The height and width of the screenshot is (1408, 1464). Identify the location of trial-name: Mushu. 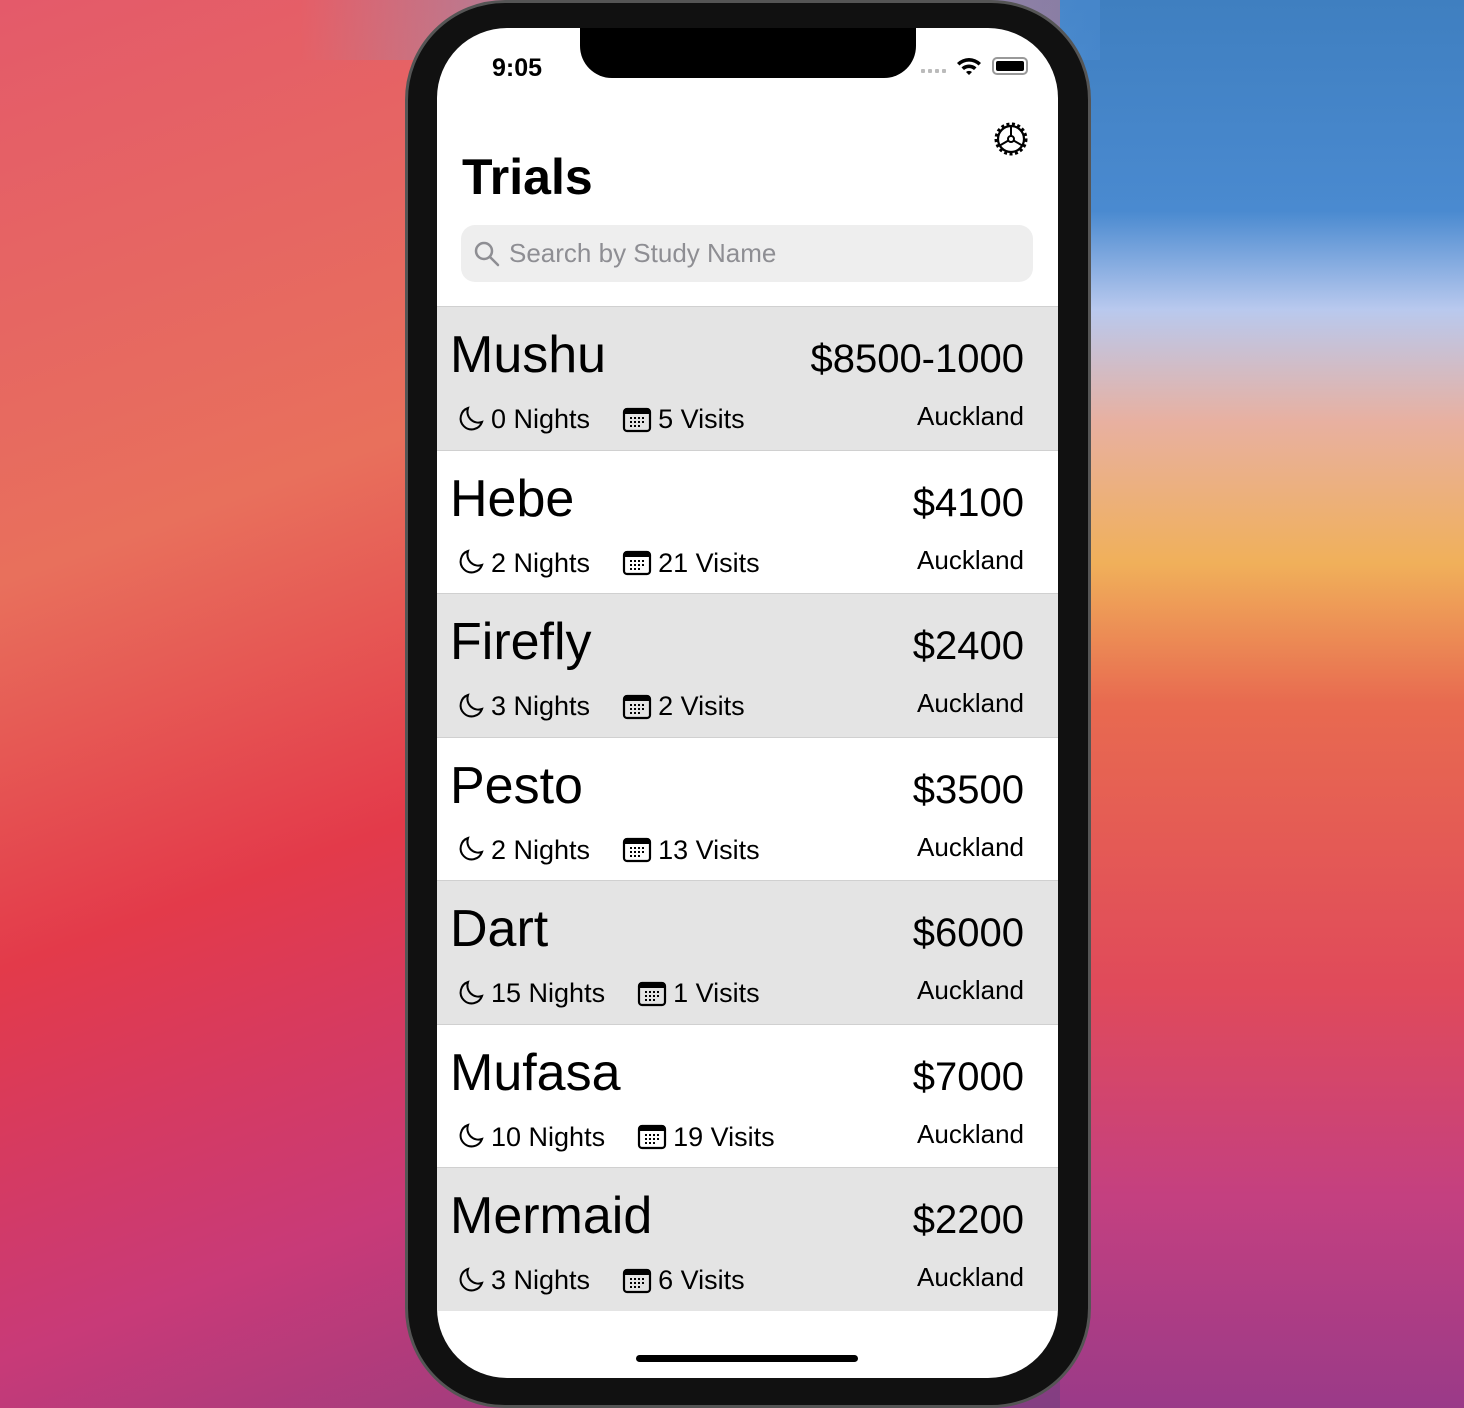
(528, 355).